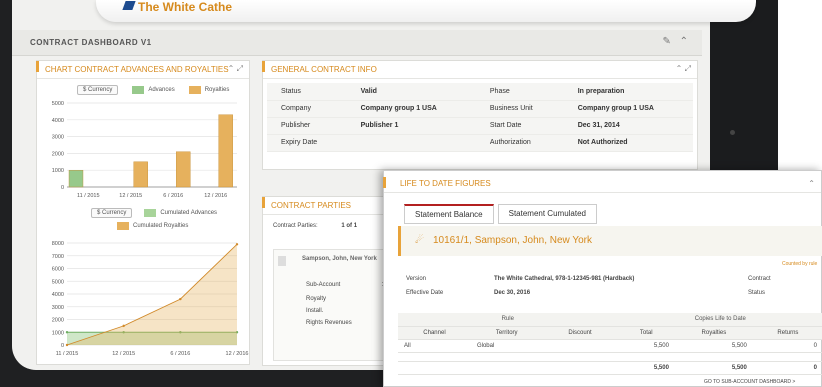  Describe the element at coordinates (58, 257) in the screenshot. I see `y-tick-label: 7000` at that location.